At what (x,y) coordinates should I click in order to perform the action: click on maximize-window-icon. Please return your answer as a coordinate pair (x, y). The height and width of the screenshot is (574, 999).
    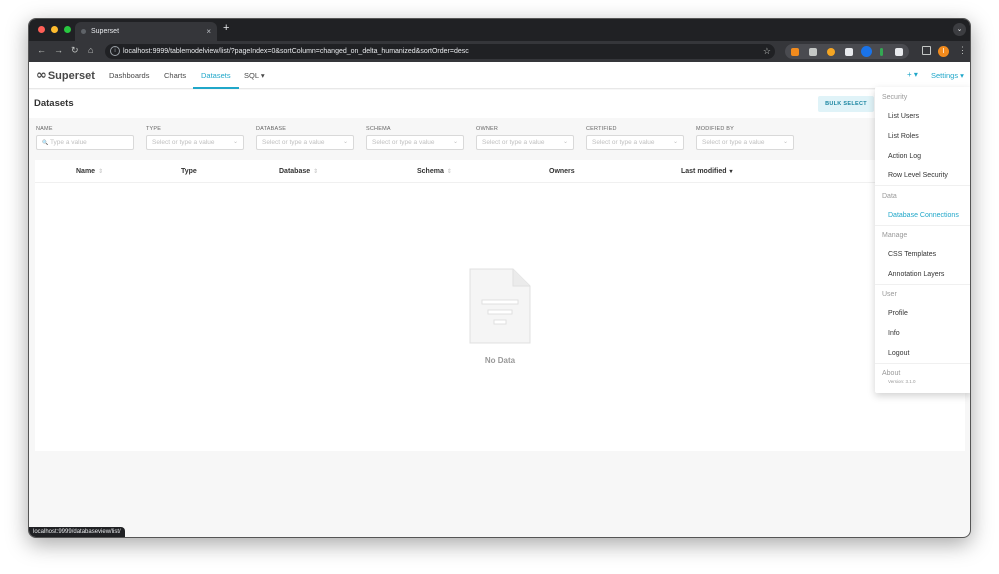
    Looking at the image, I should click on (67, 29).